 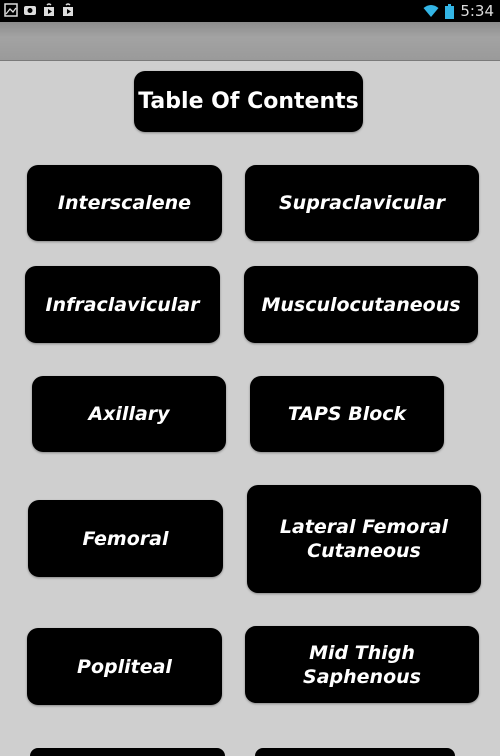 I want to click on wifi-icon, so click(x=431, y=11).